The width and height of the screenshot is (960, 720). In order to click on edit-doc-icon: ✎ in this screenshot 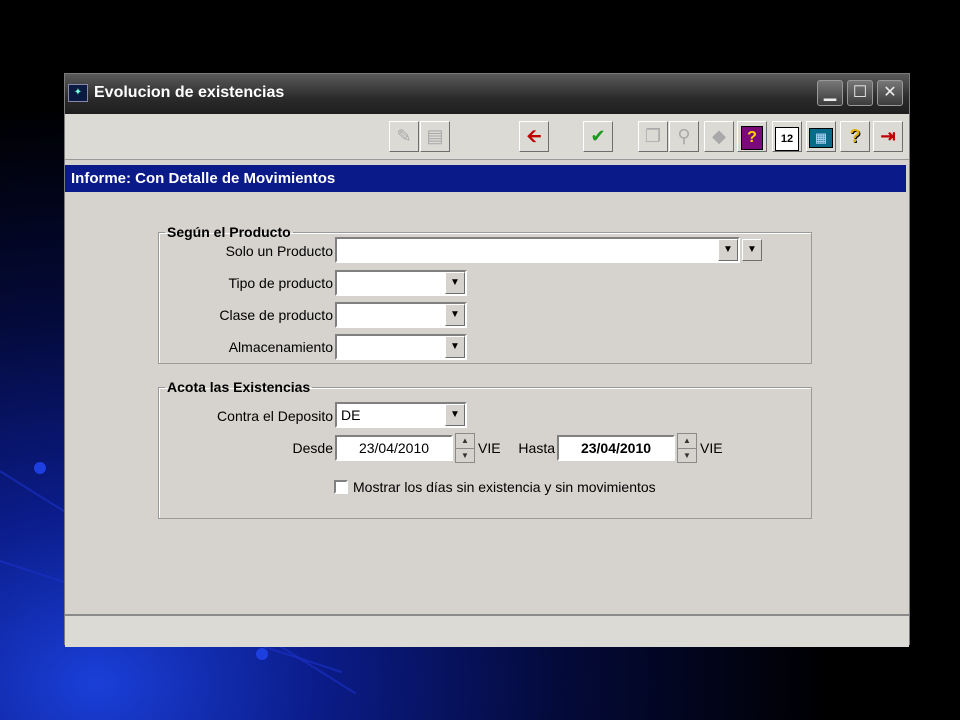, I will do `click(404, 136)`.